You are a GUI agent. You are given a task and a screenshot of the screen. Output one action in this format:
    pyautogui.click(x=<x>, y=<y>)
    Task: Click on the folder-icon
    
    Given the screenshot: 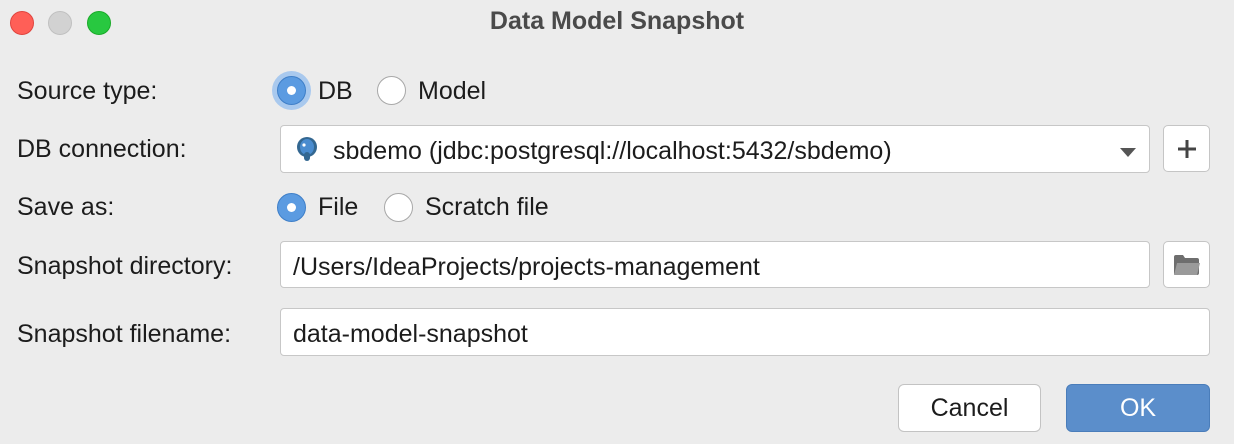 What is the action you would take?
    pyautogui.click(x=1187, y=267)
    